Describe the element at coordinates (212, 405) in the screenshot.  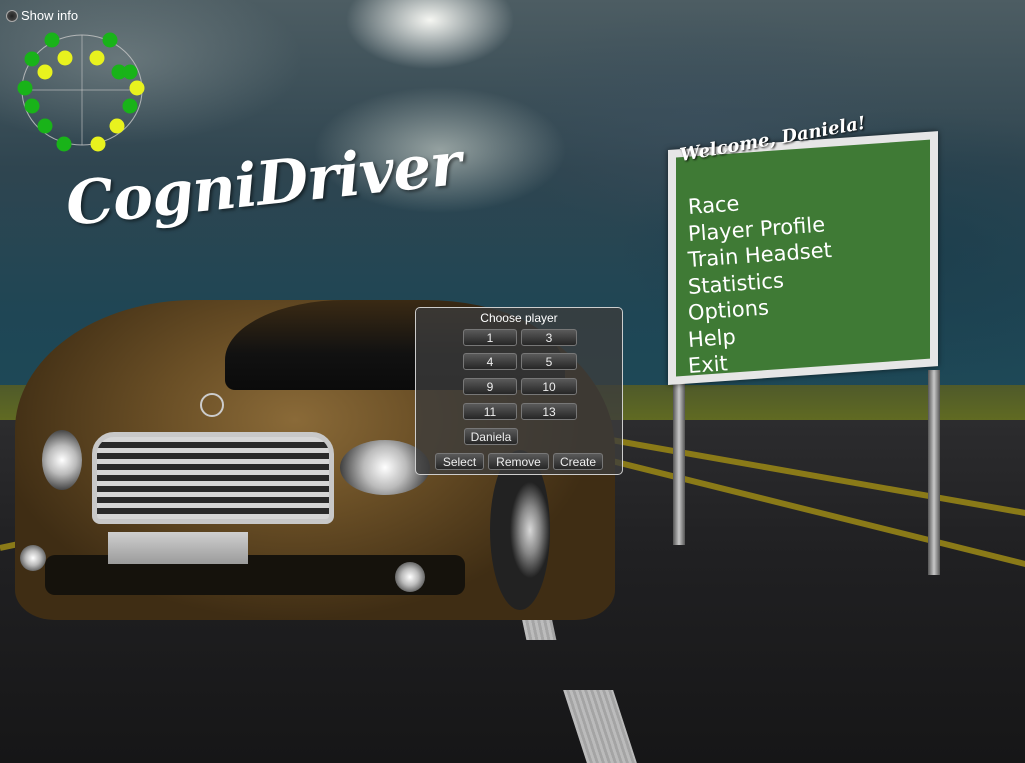
I see `car-emblem-icon` at that location.